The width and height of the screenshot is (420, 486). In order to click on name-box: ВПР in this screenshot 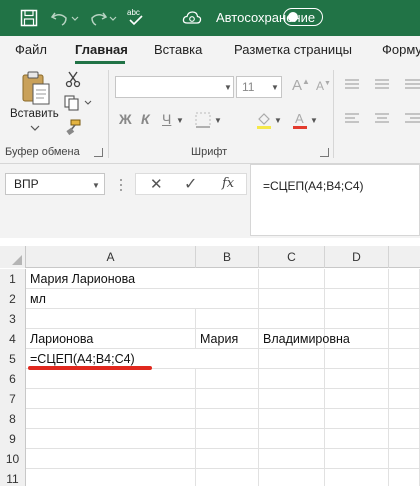, I will do `click(55, 184)`.